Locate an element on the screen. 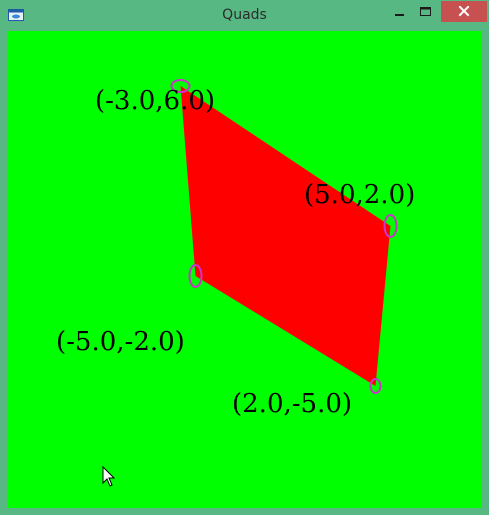 Image resolution: width=489 pixels, height=515 pixels. maximize-button is located at coordinates (425, 11).